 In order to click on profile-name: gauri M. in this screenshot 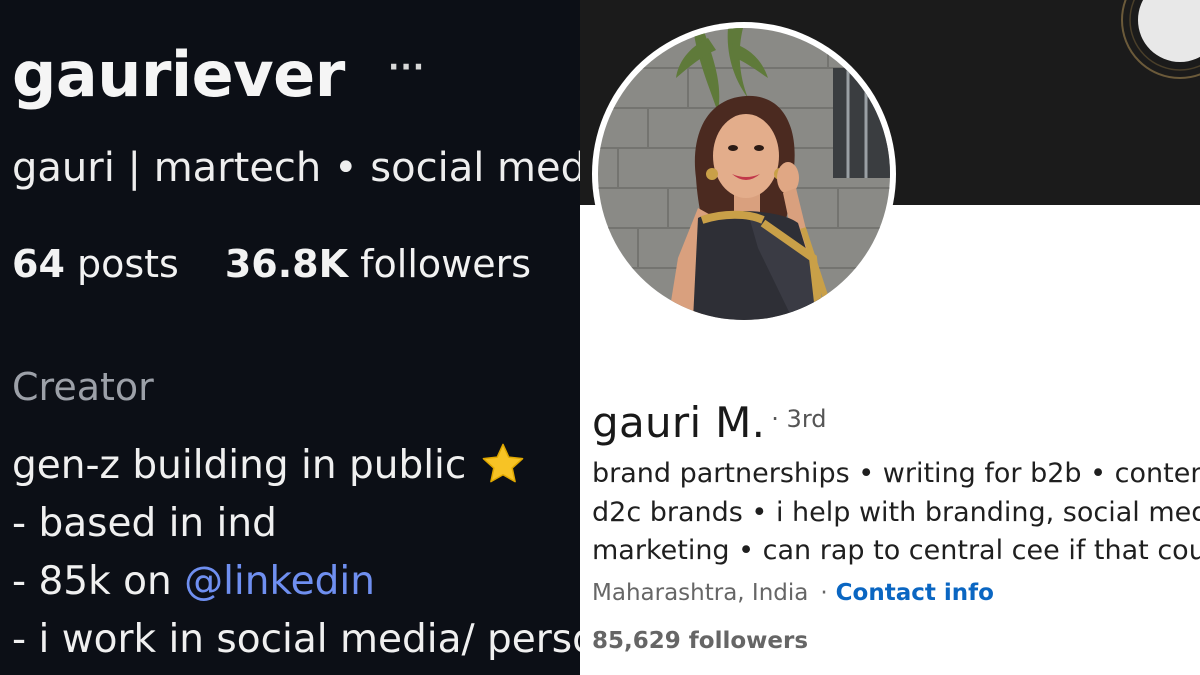, I will do `click(679, 422)`.